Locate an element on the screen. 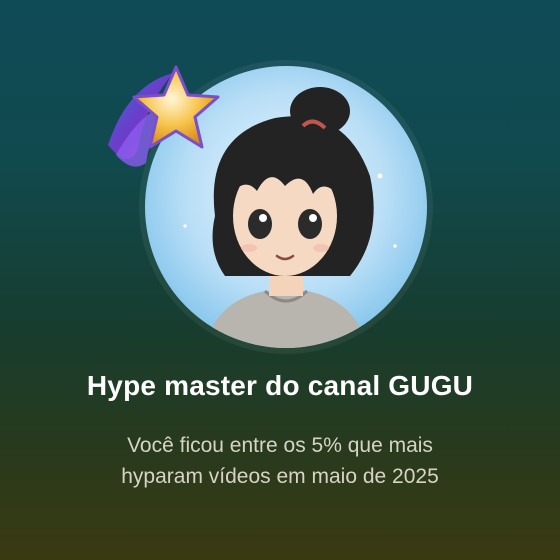  star-badge-icon is located at coordinates (163, 117).